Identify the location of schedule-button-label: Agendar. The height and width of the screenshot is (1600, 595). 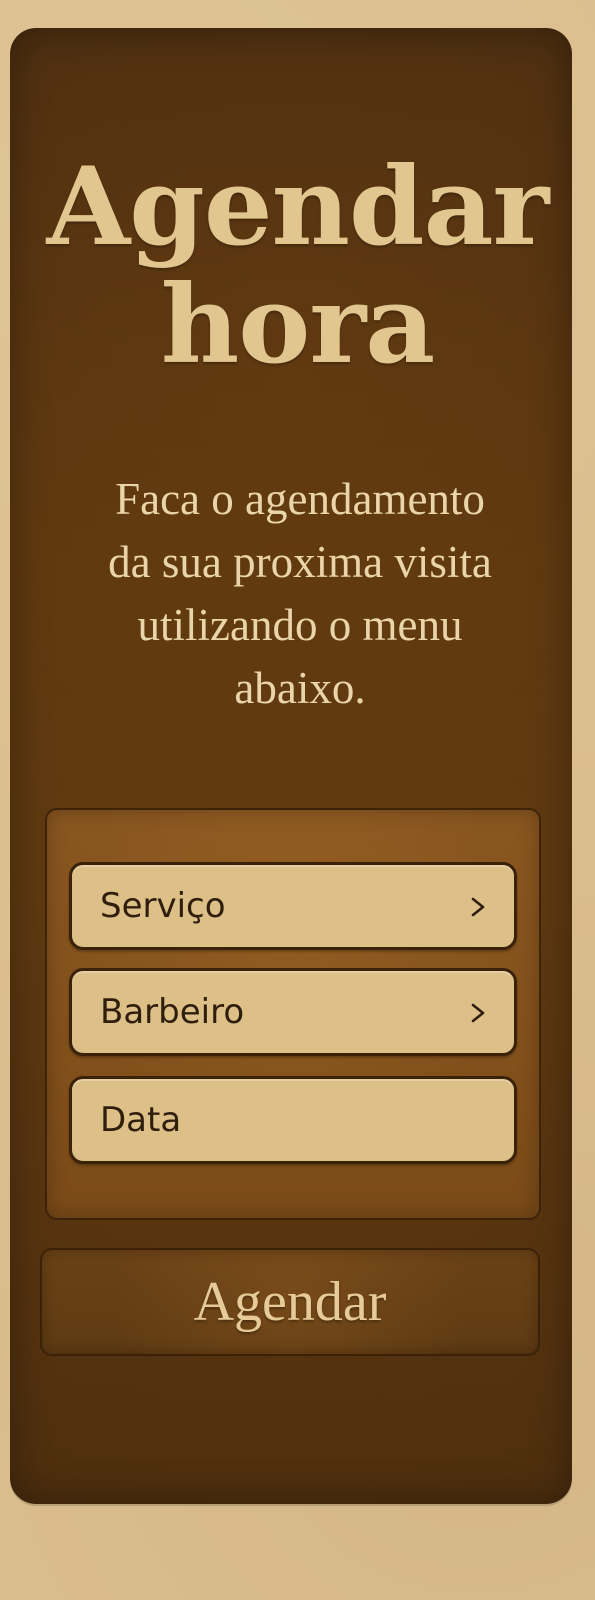
(290, 1302).